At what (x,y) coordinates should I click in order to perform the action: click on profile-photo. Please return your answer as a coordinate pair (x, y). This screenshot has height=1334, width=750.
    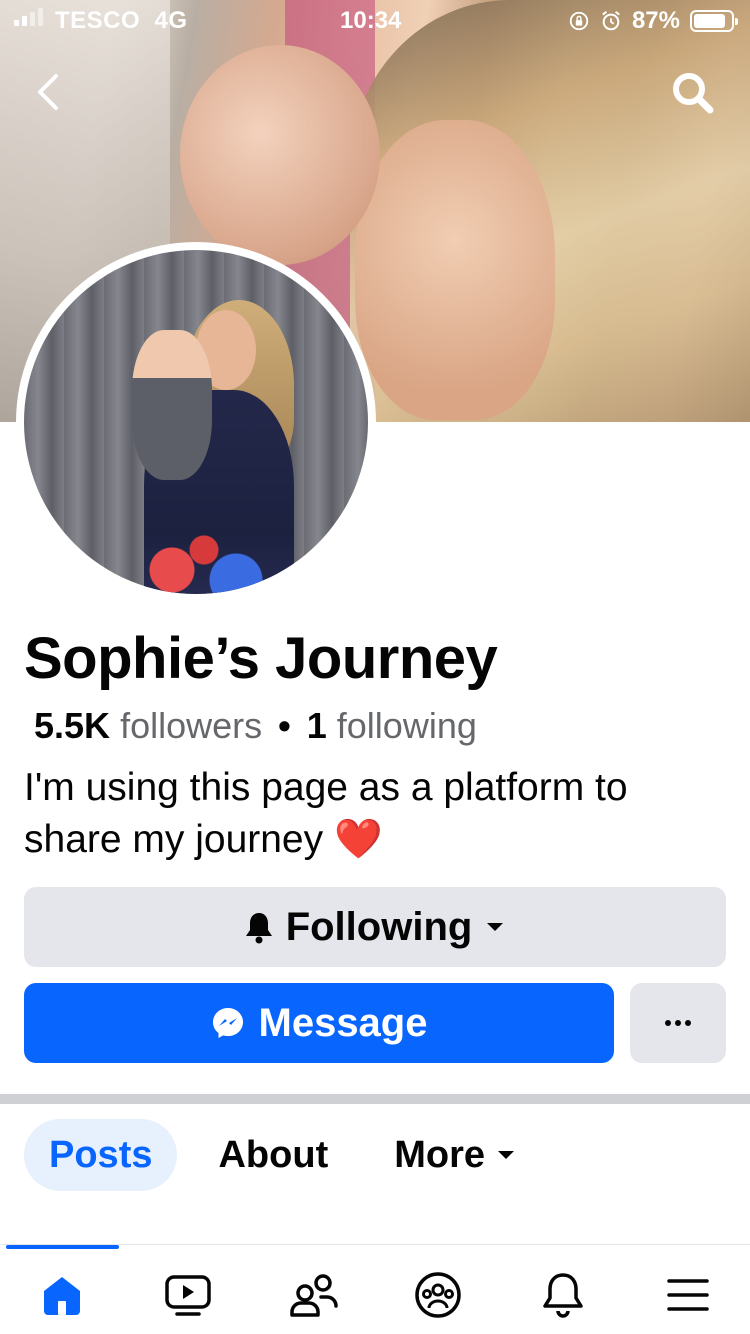
    Looking at the image, I should click on (196, 422).